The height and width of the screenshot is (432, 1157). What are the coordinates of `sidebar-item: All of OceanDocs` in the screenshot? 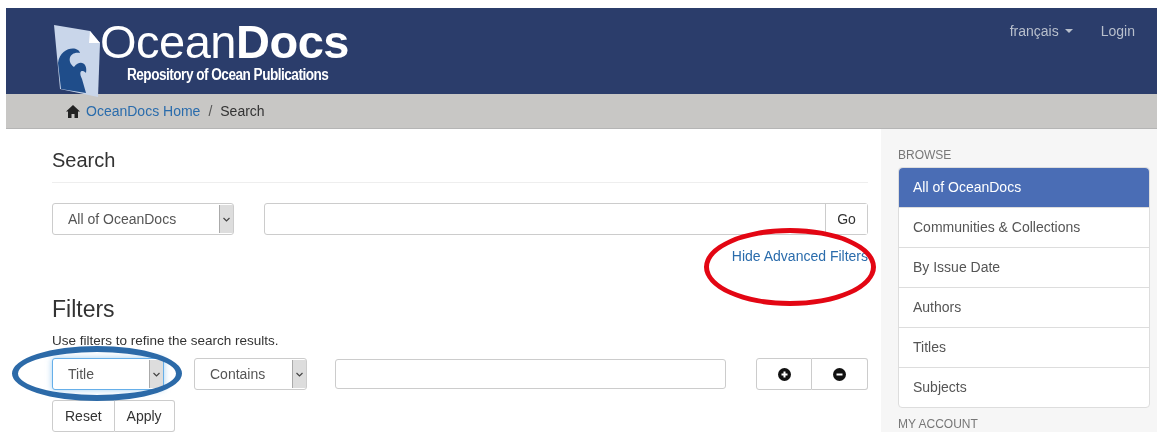 It's located at (1024, 187).